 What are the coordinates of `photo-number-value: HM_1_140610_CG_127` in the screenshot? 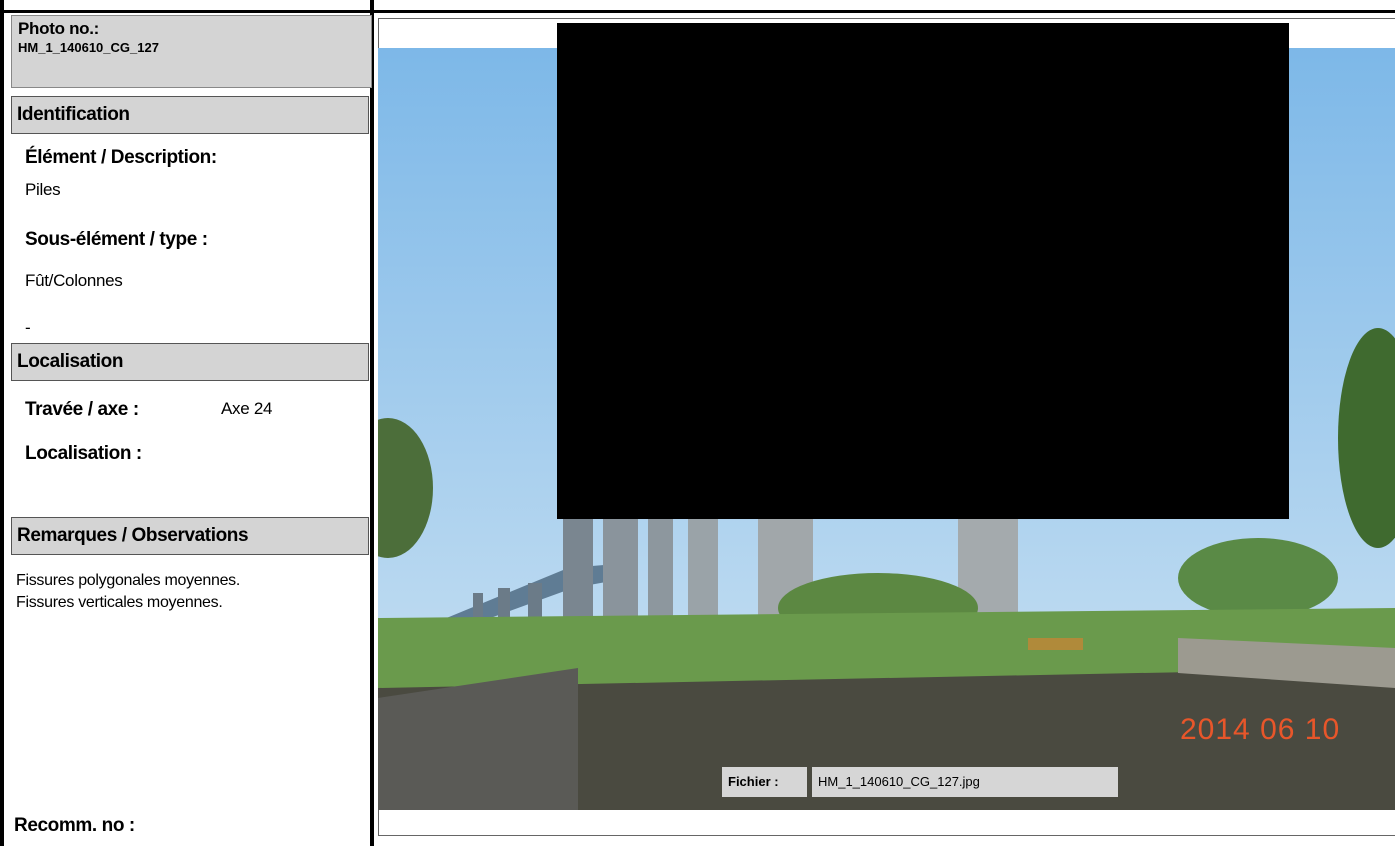 It's located at (88, 47).